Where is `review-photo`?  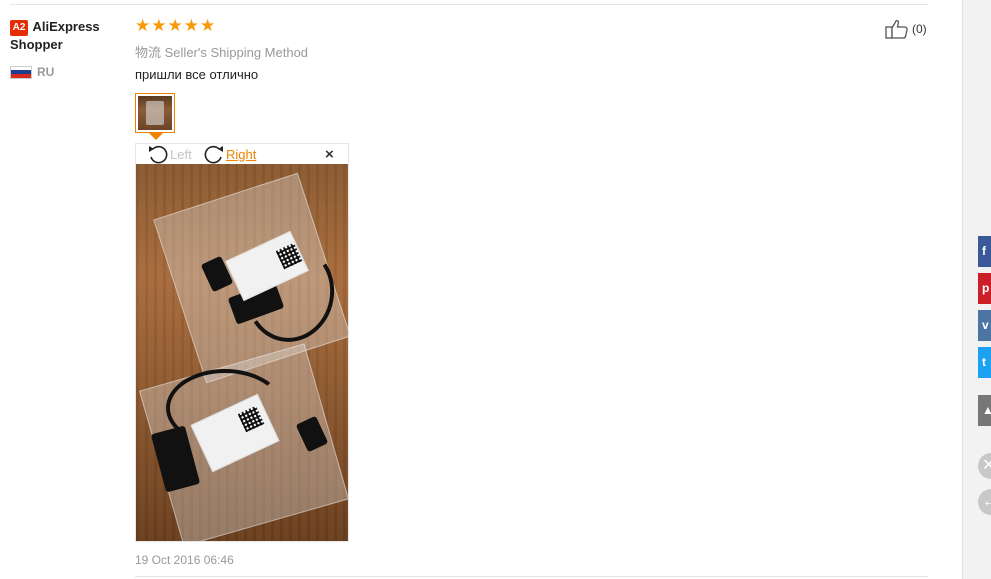
review-photo is located at coordinates (242, 352).